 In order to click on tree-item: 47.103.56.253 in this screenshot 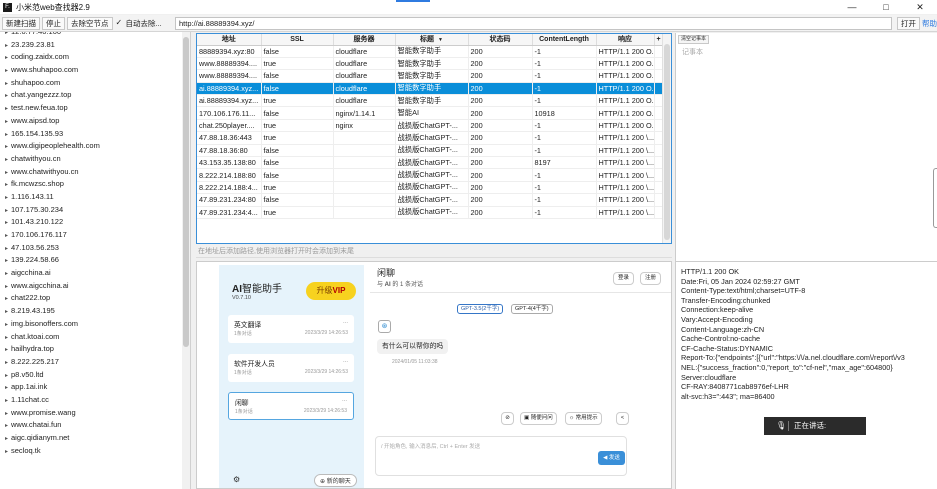, I will do `click(95, 248)`.